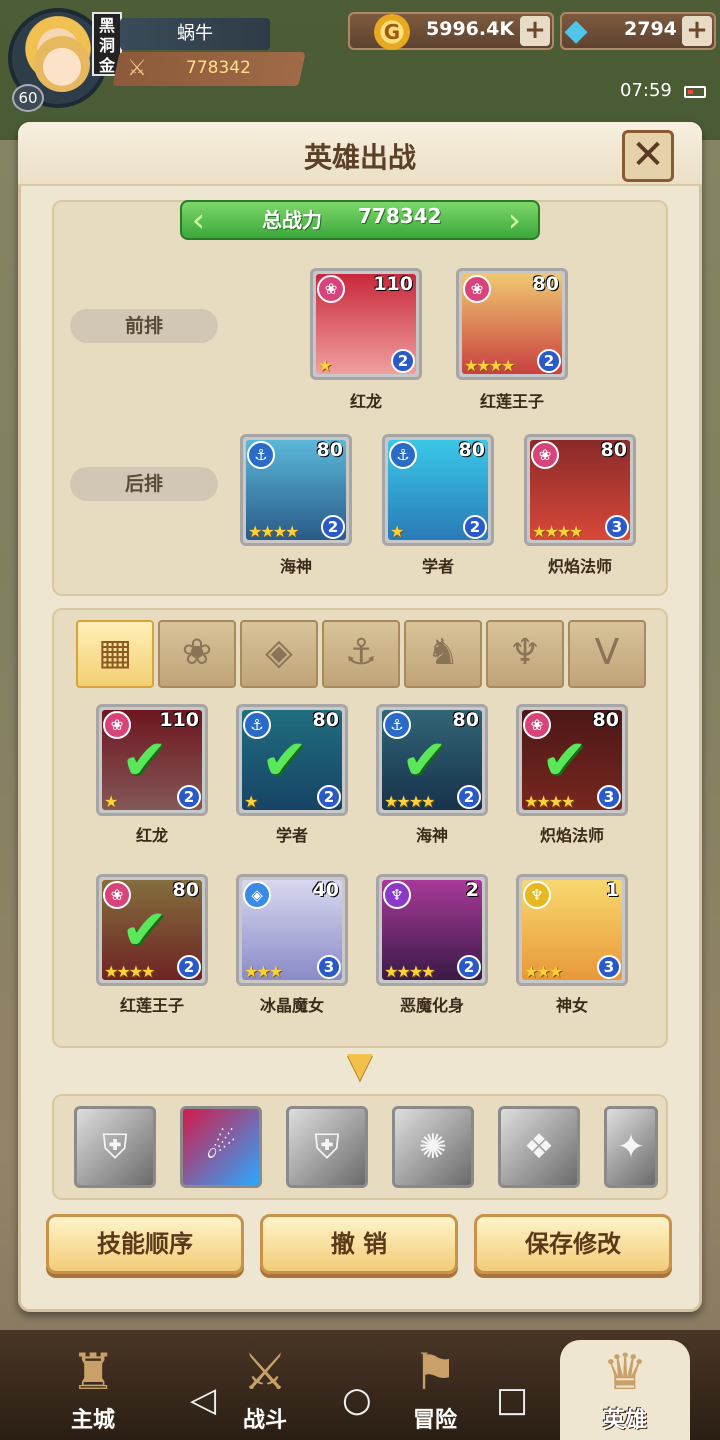  Describe the element at coordinates (144, 326) in the screenshot. I see `front-row-label: 前排` at that location.